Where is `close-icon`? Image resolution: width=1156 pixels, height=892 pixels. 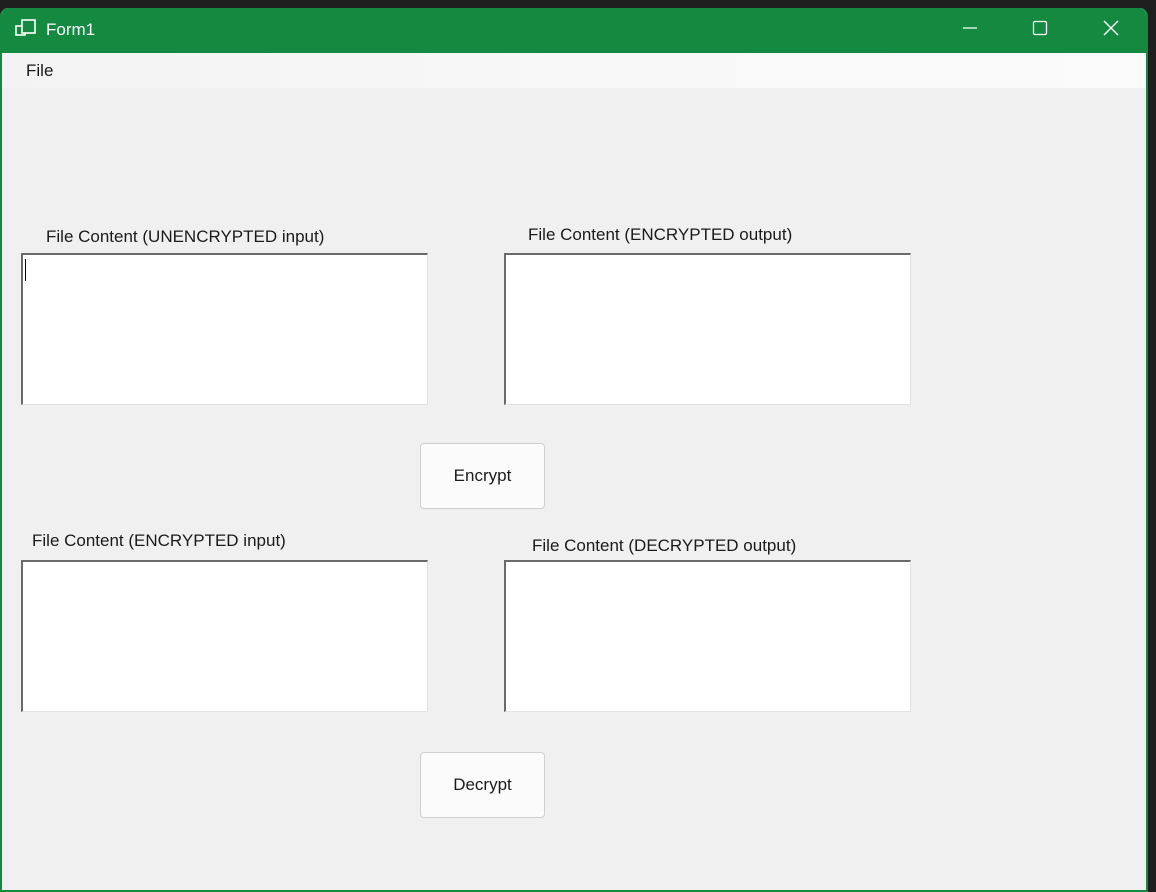
close-icon is located at coordinates (1111, 30).